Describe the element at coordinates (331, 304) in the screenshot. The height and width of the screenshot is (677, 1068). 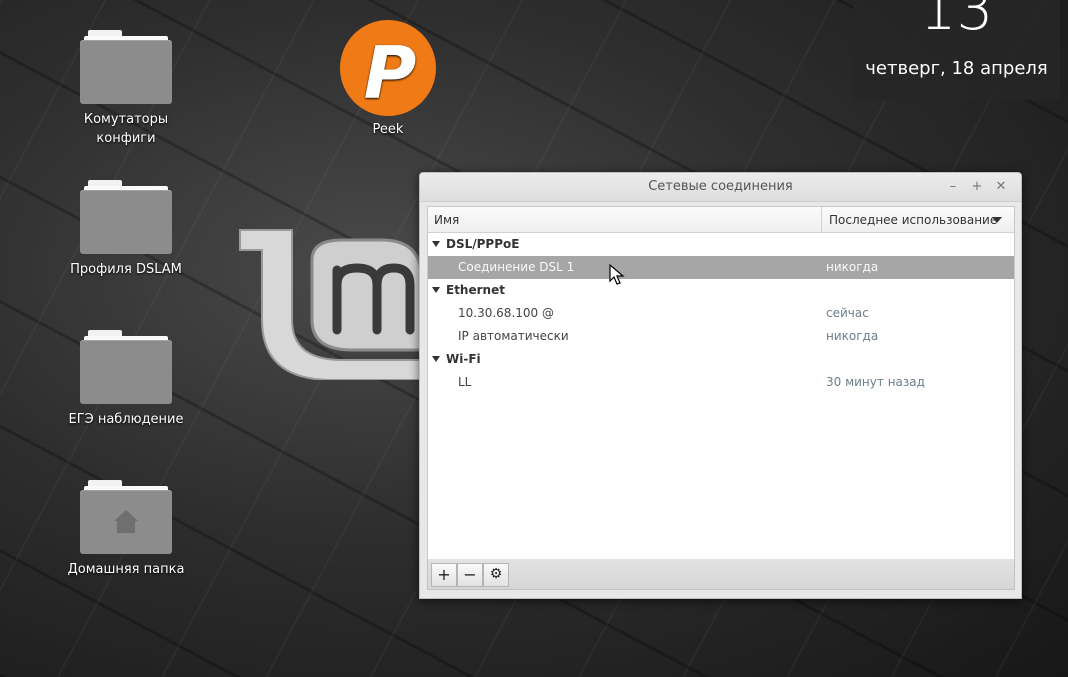
I see `mint-logo-icon` at that location.